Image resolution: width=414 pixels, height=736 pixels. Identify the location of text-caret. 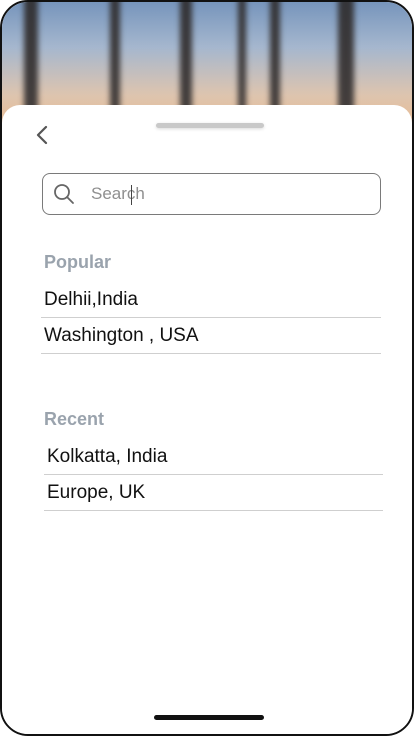
(131, 195).